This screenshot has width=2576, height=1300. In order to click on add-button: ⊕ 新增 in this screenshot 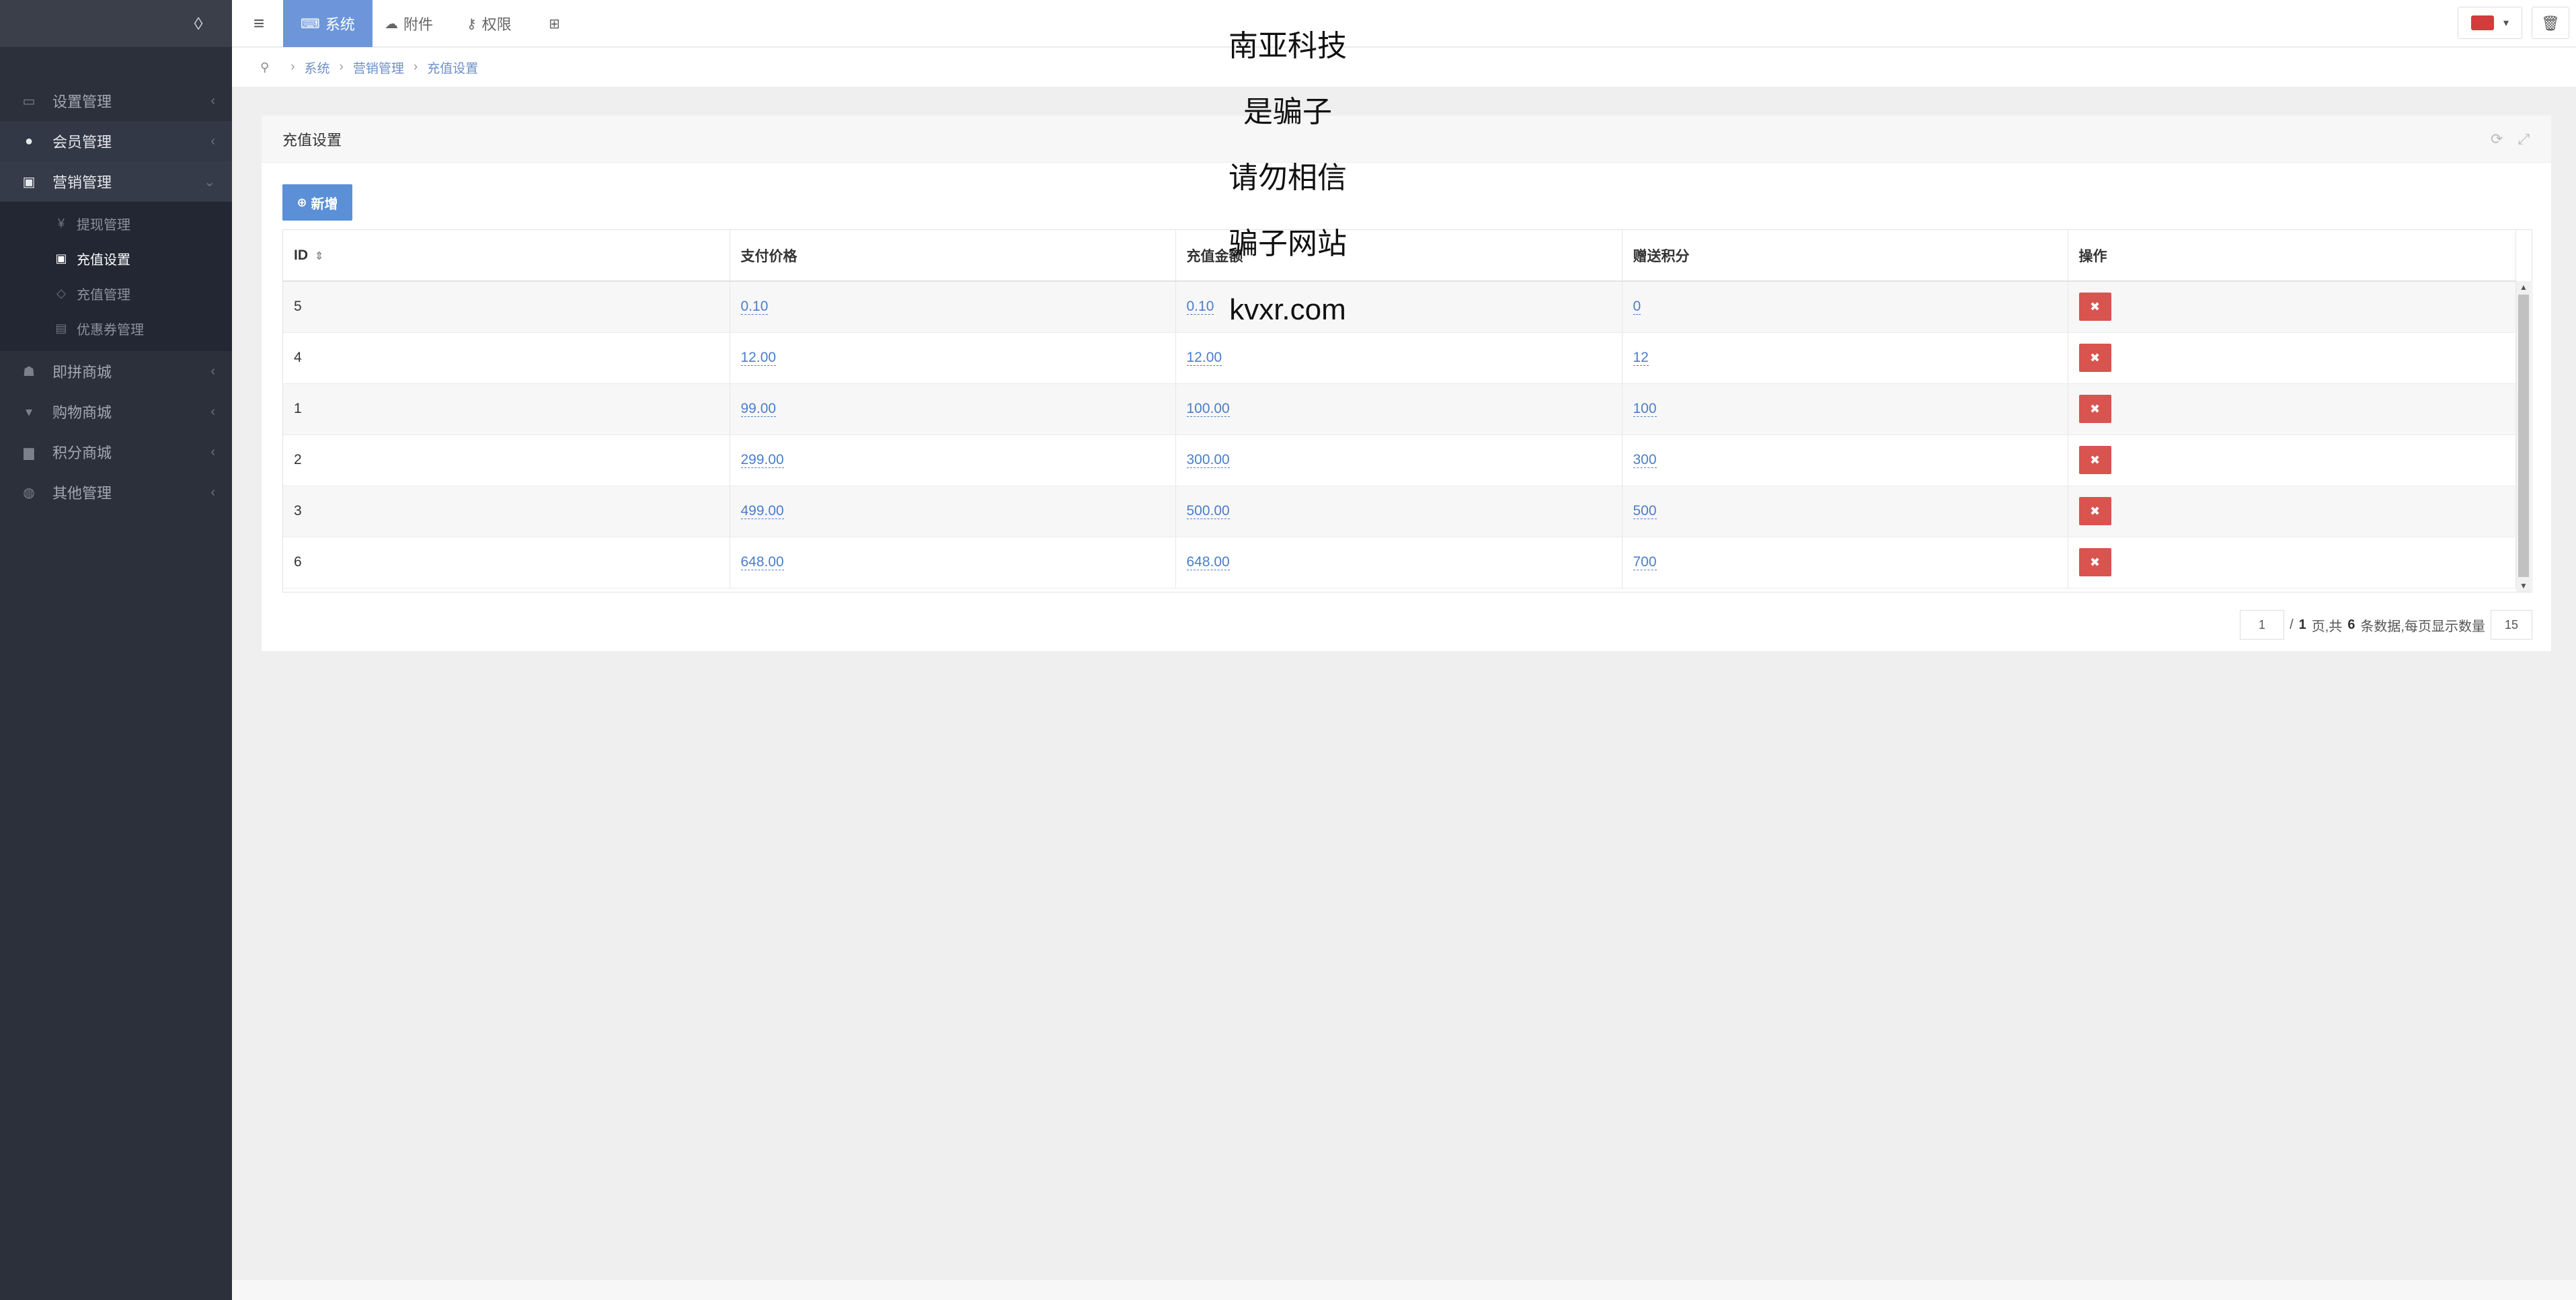, I will do `click(317, 202)`.